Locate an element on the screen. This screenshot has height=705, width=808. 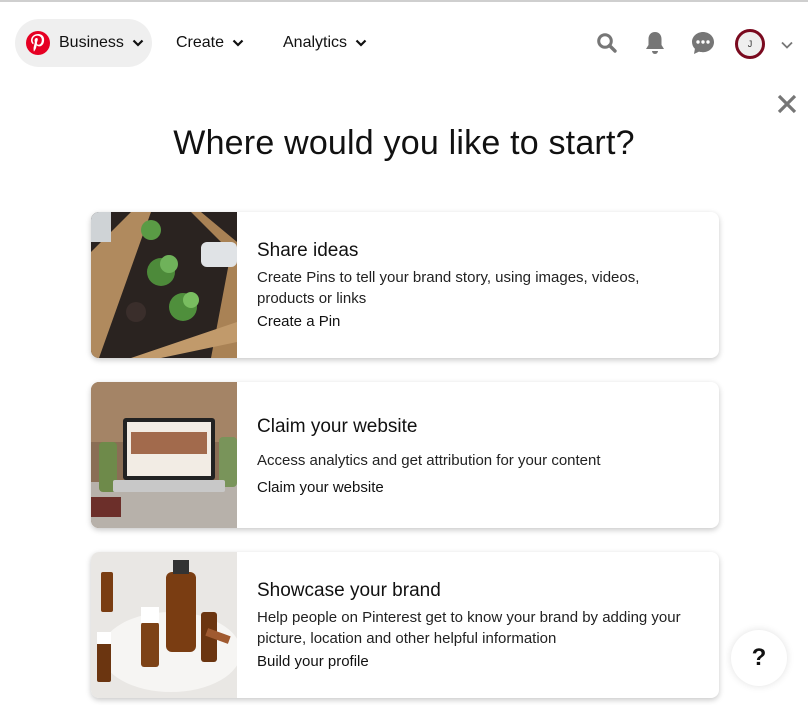
search-button is located at coordinates (607, 43).